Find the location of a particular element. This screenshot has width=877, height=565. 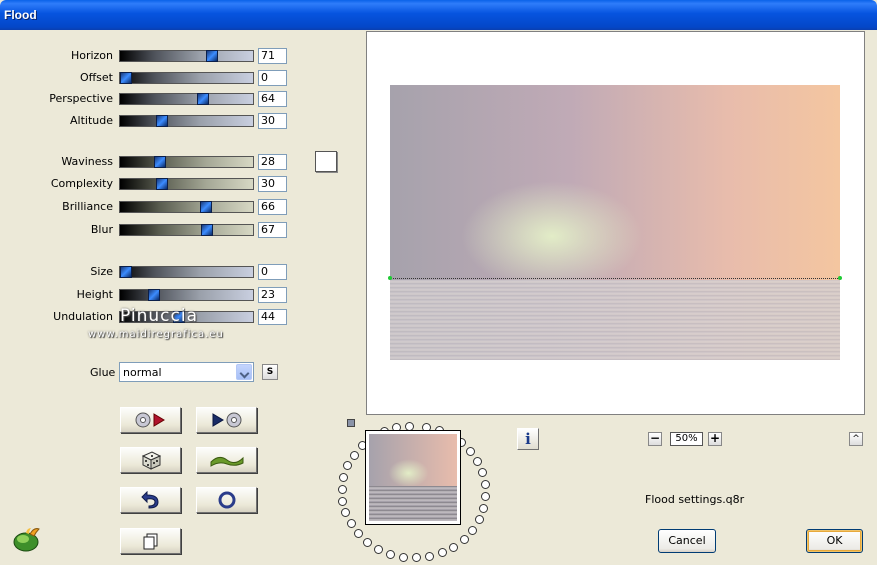

perspective-value-field: 64 is located at coordinates (272, 99).